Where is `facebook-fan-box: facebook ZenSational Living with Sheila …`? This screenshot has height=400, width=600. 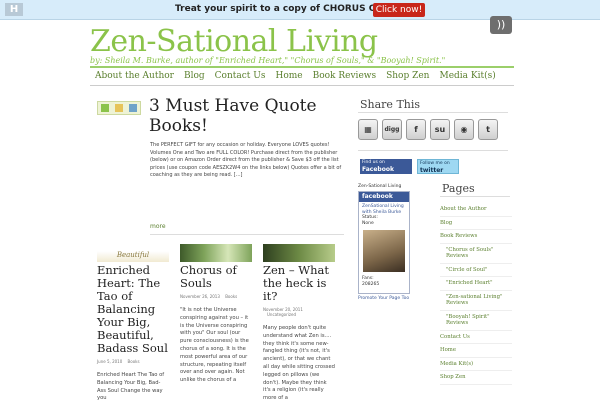 facebook-fan-box: facebook ZenSational Living with Sheila … is located at coordinates (384, 242).